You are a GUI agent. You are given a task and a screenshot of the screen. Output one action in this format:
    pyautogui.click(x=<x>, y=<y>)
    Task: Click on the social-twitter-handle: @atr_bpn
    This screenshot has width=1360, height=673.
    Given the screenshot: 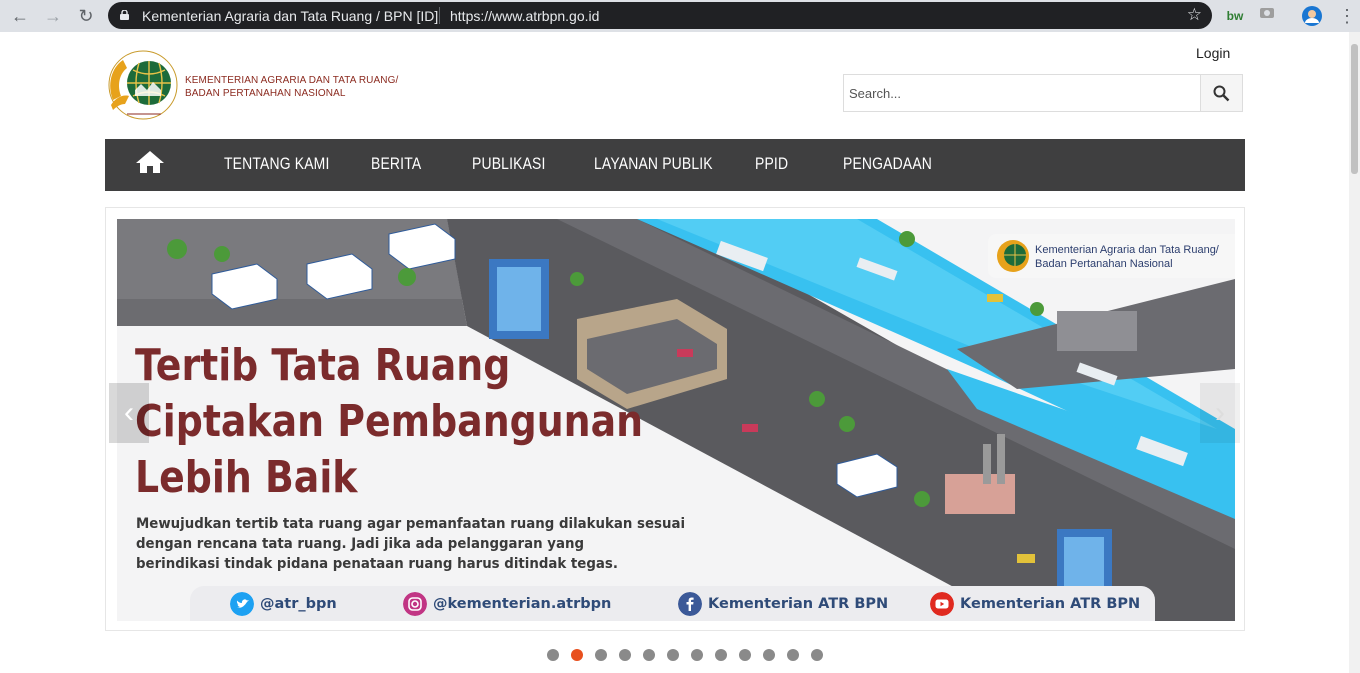 What is the action you would take?
    pyautogui.click(x=298, y=604)
    